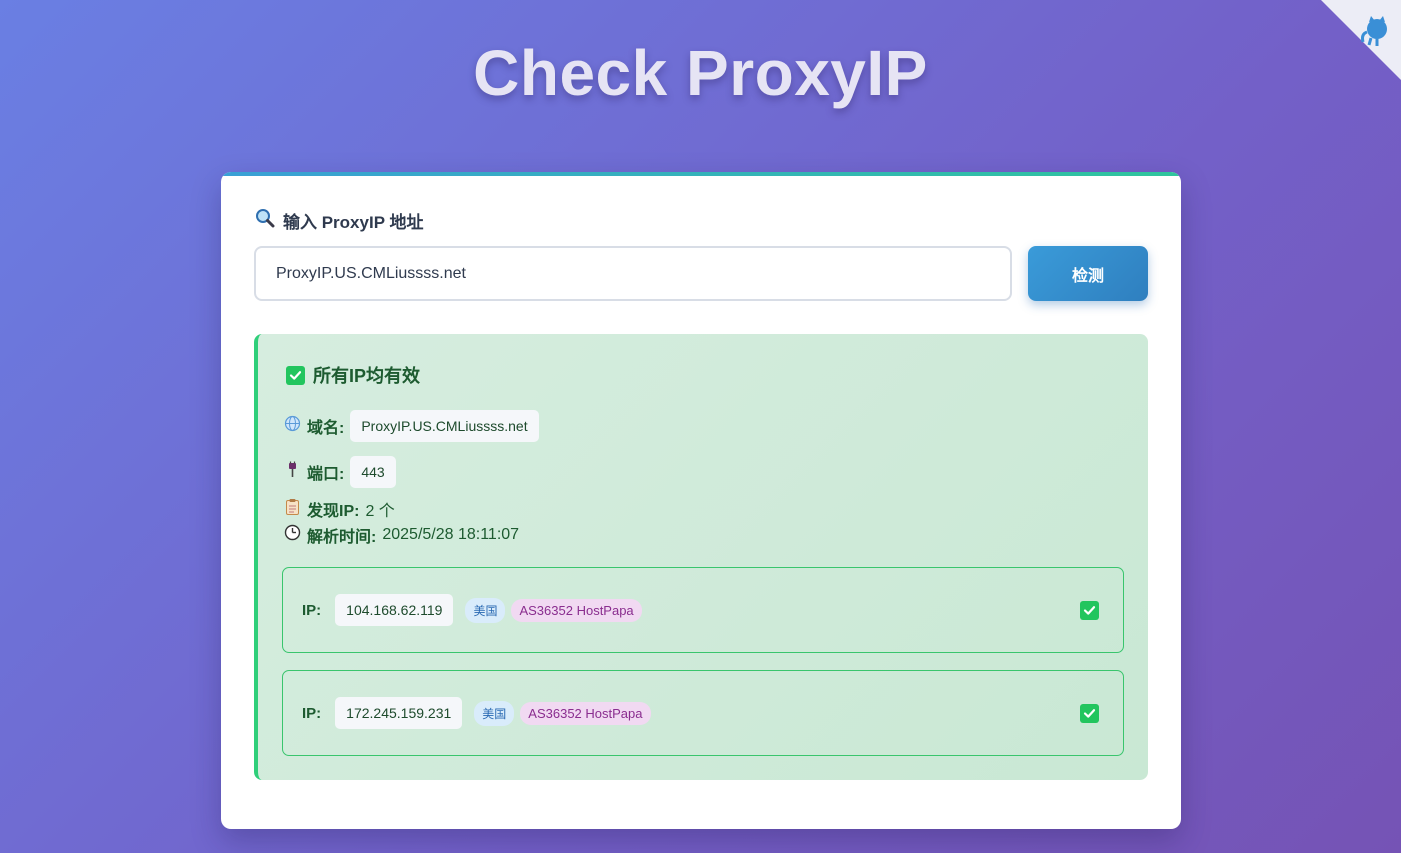 Image resolution: width=1401 pixels, height=853 pixels. I want to click on result-status: 所有IP均有效, so click(353, 375).